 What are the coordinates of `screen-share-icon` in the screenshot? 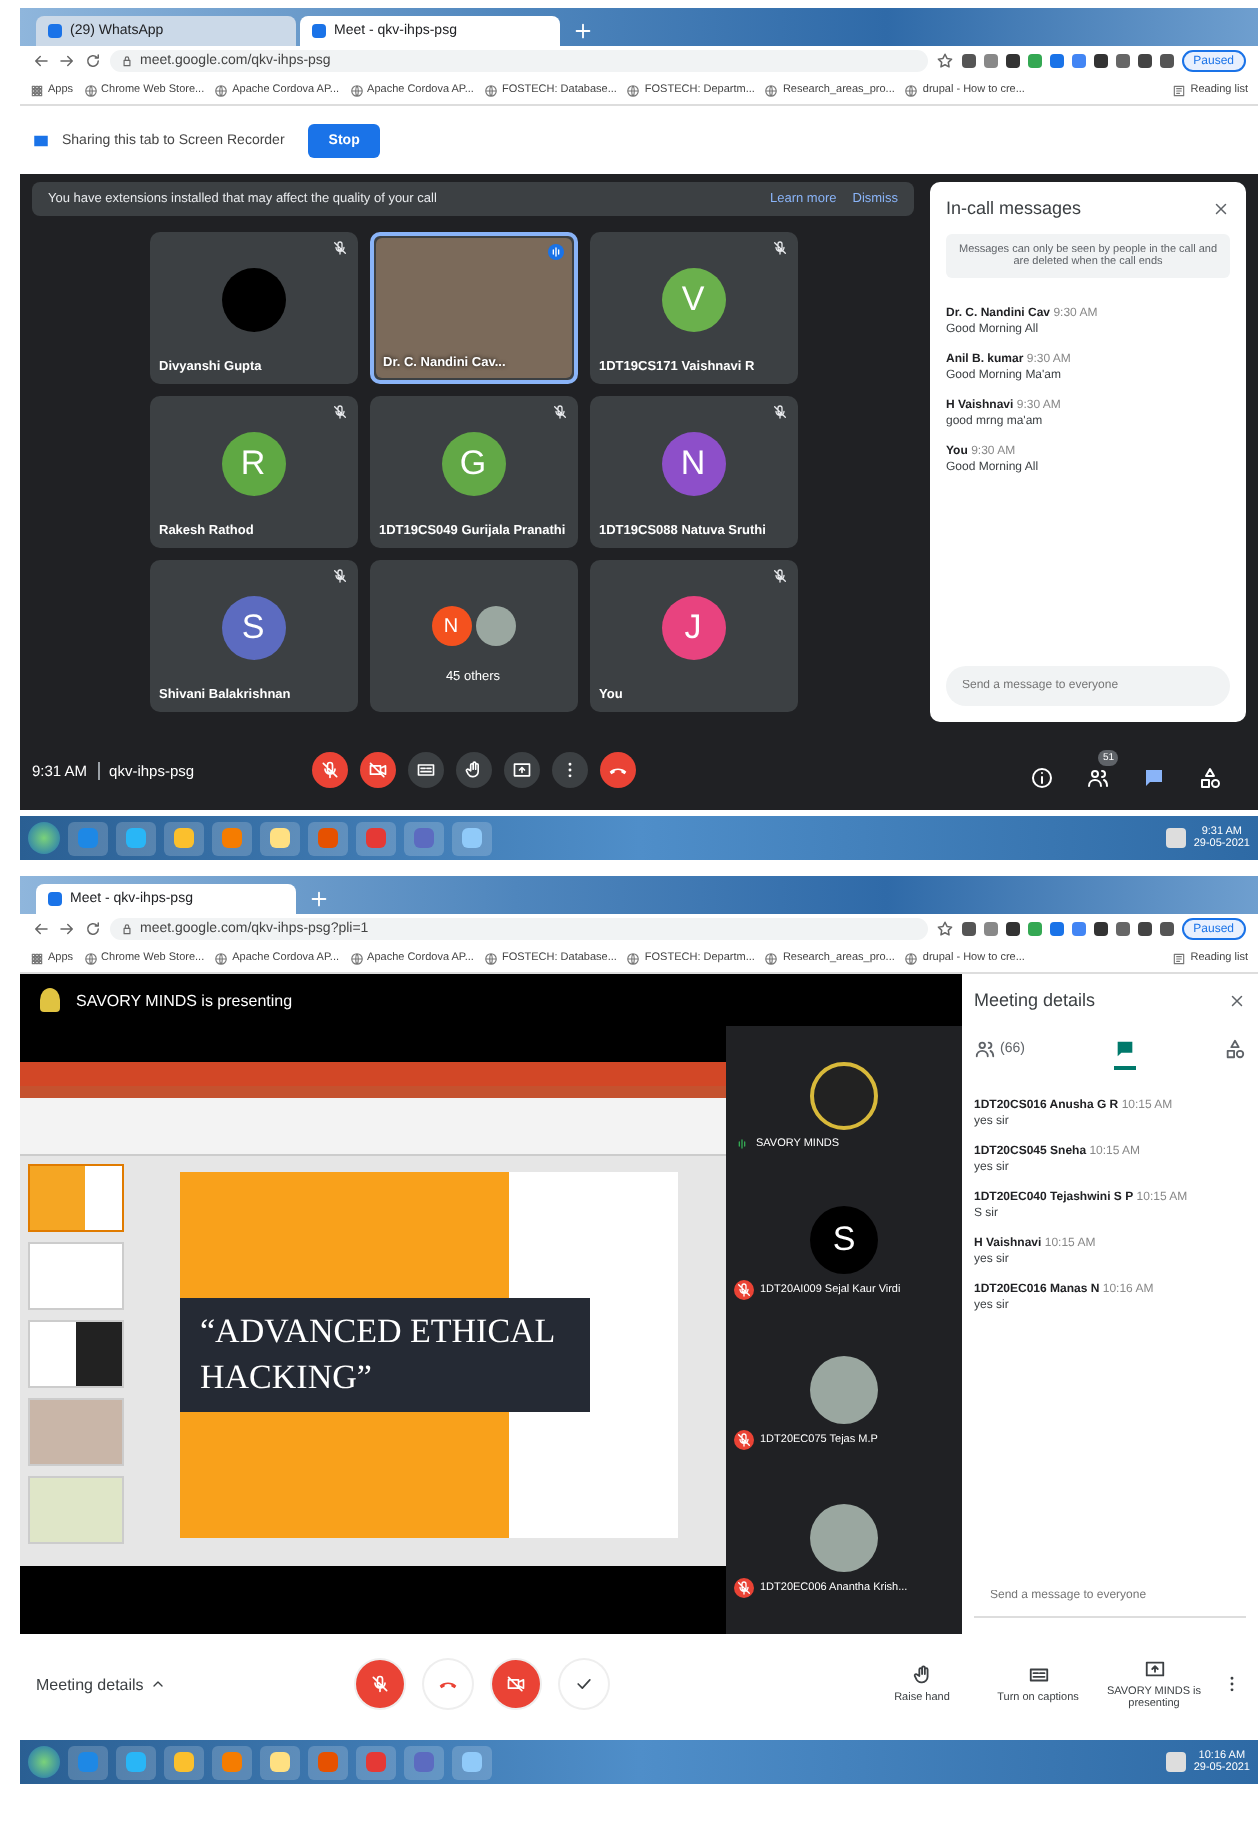 It's located at (41, 140).